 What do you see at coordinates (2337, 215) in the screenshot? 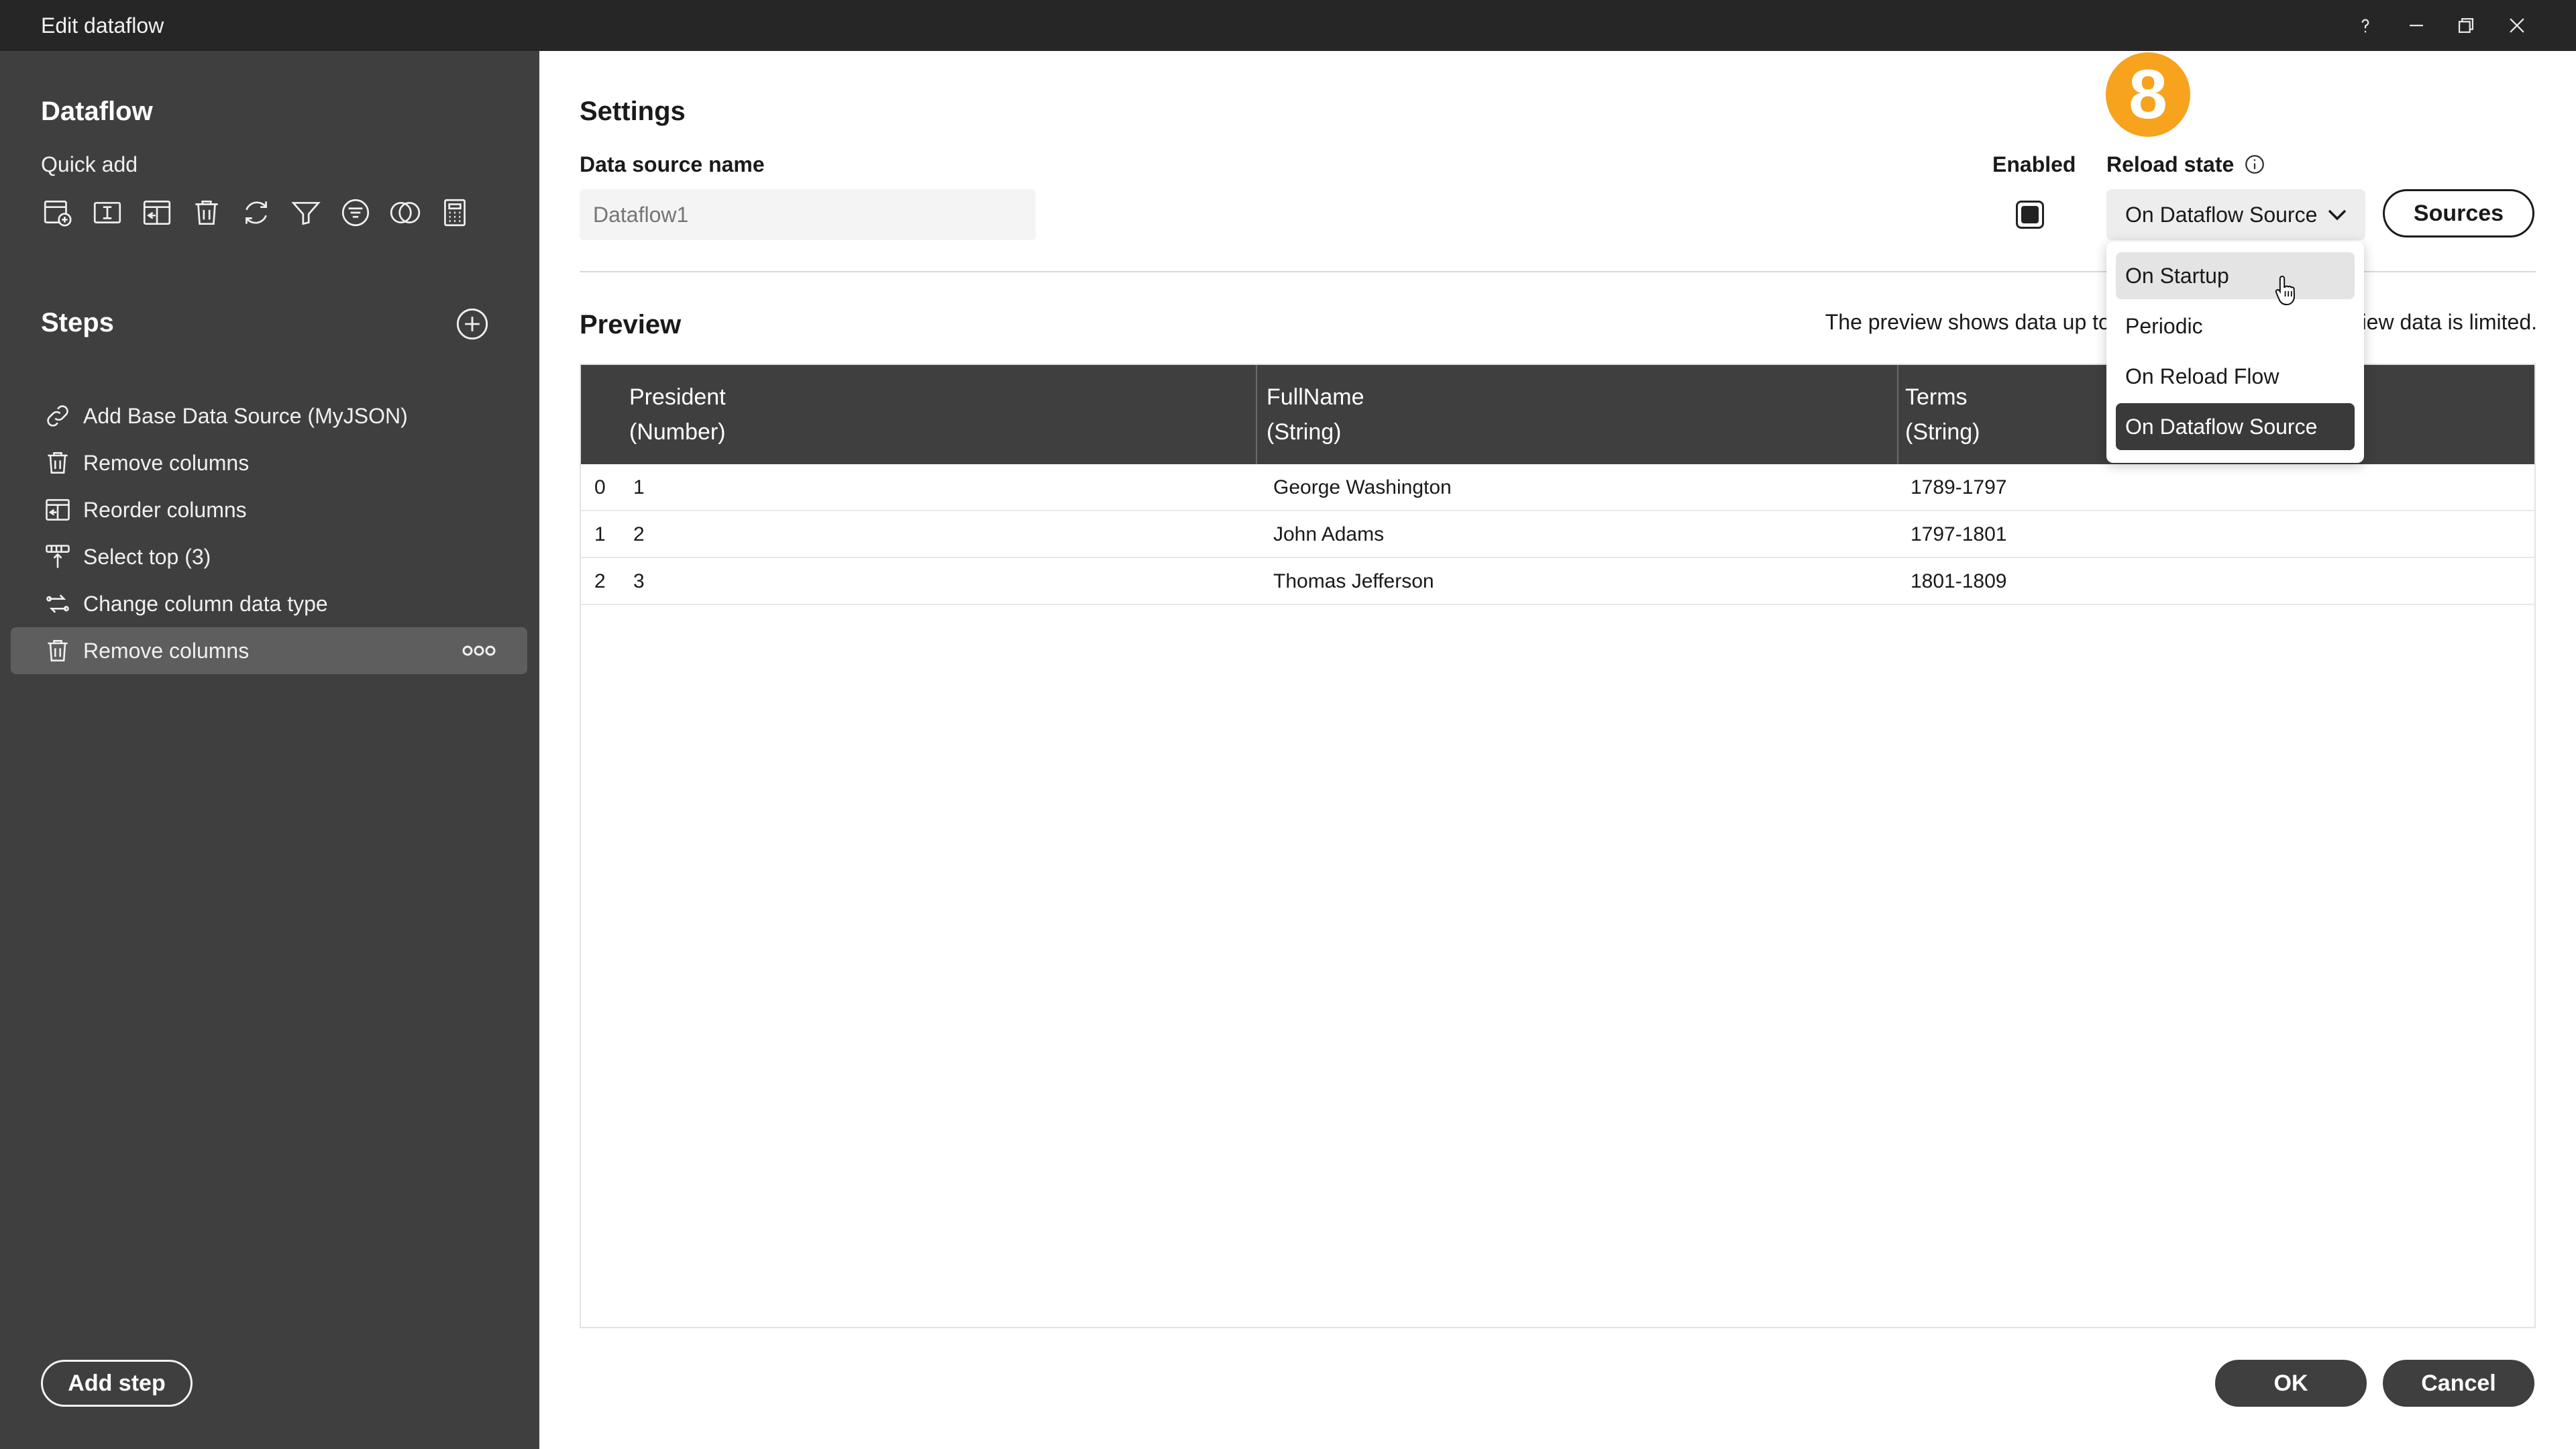
I see `chevron-down-icon` at bounding box center [2337, 215].